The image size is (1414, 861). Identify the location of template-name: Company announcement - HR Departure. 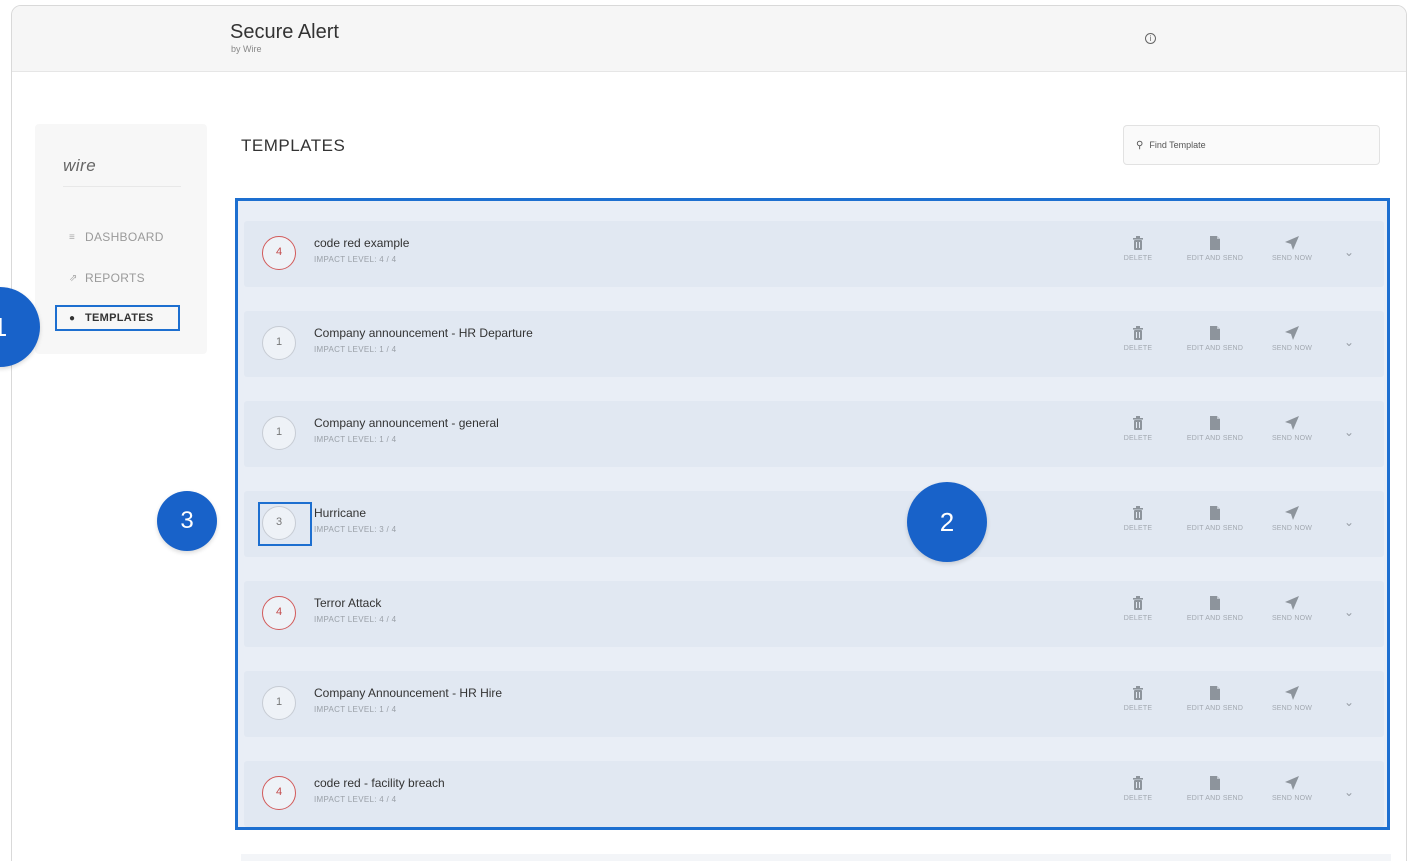
(423, 333).